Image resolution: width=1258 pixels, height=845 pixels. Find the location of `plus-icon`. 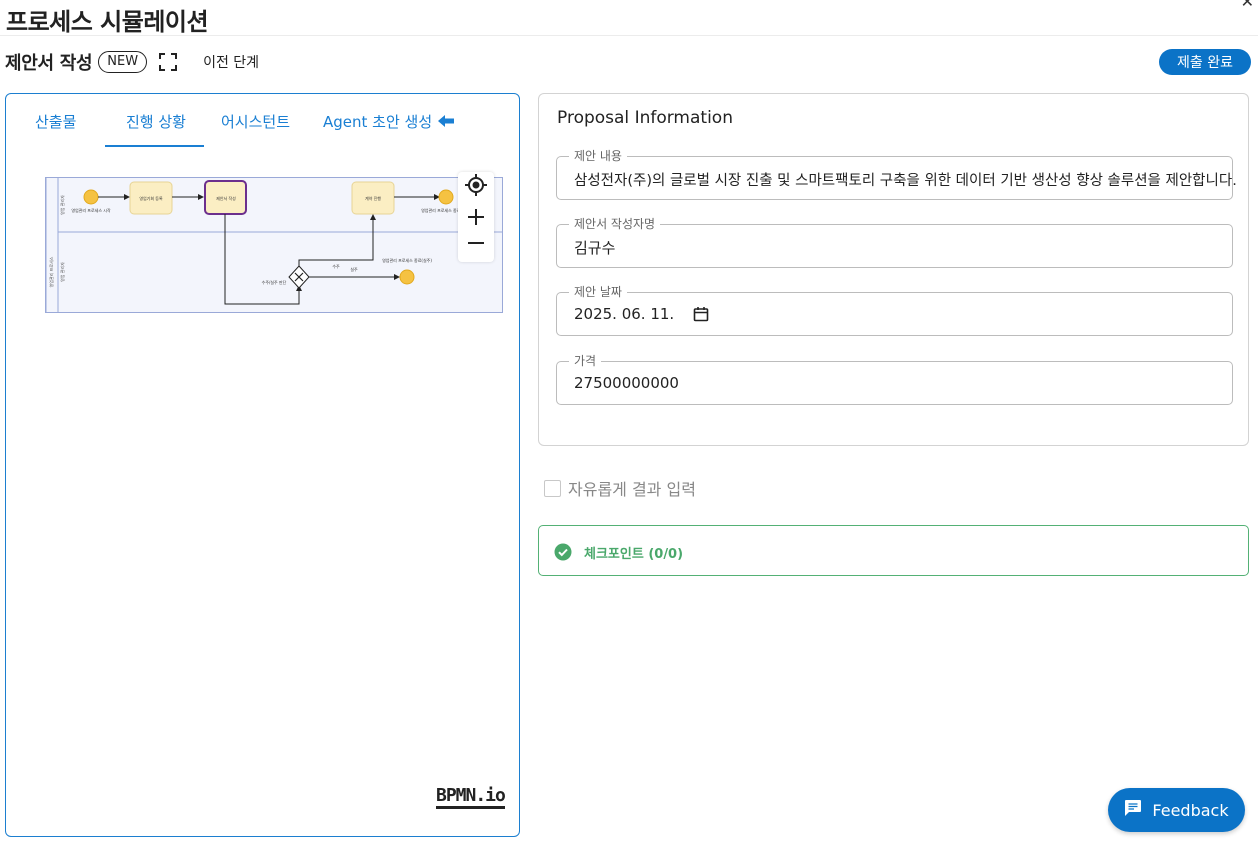

plus-icon is located at coordinates (476, 217).